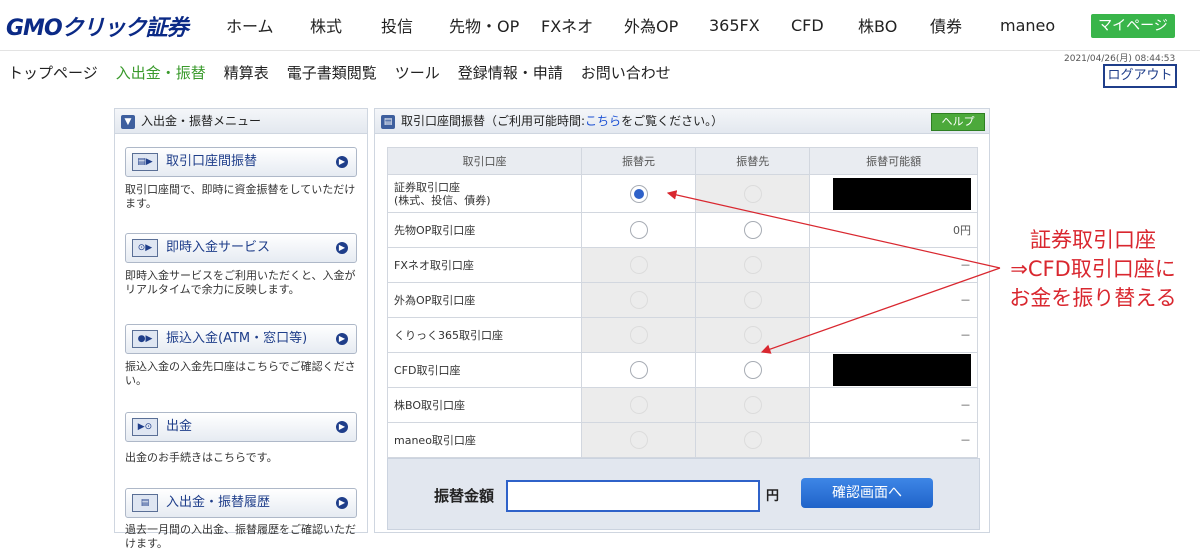 The width and height of the screenshot is (1200, 551). I want to click on nav-stock-bo: 株BO, so click(894, 25).